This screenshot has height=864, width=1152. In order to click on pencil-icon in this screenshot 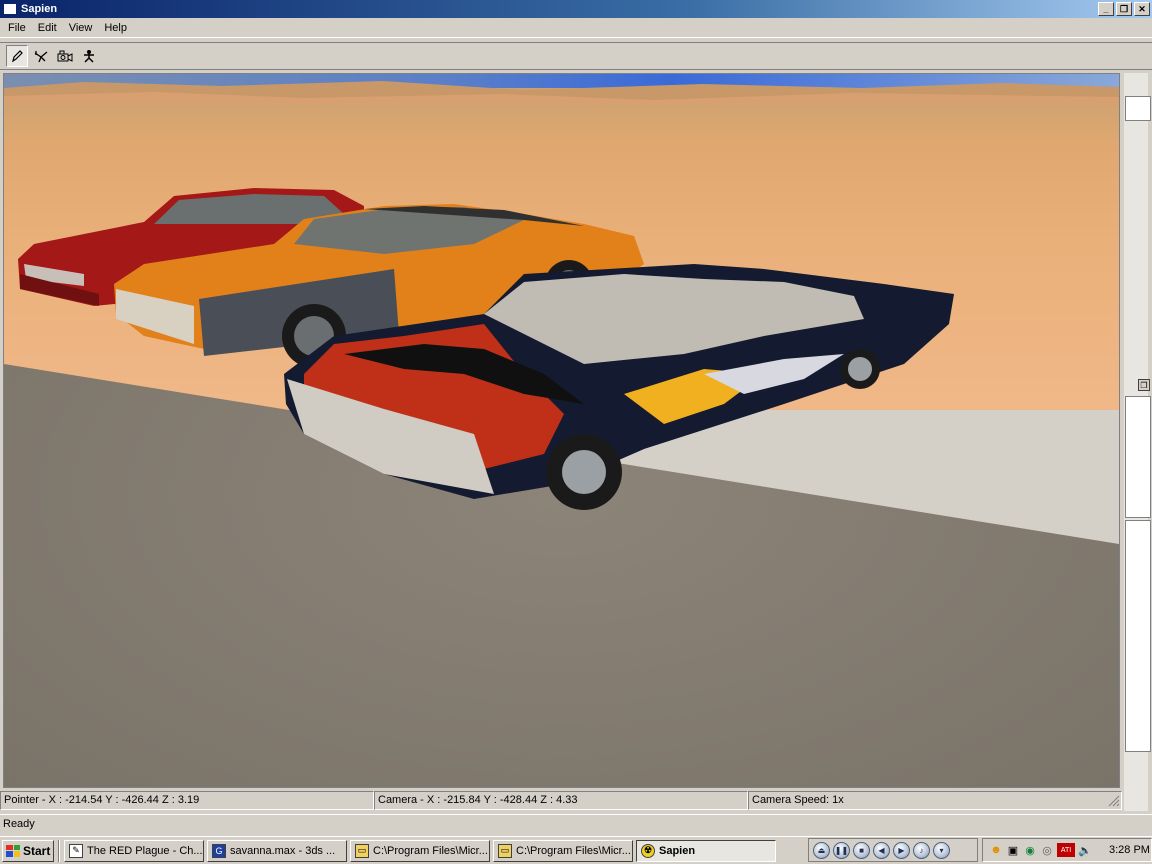, I will do `click(17, 56)`.